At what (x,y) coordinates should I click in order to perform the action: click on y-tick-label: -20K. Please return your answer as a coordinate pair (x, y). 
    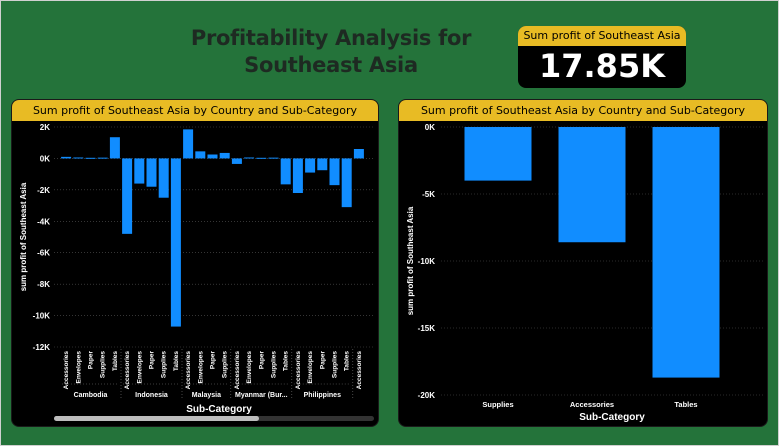
    Looking at the image, I should click on (427, 395).